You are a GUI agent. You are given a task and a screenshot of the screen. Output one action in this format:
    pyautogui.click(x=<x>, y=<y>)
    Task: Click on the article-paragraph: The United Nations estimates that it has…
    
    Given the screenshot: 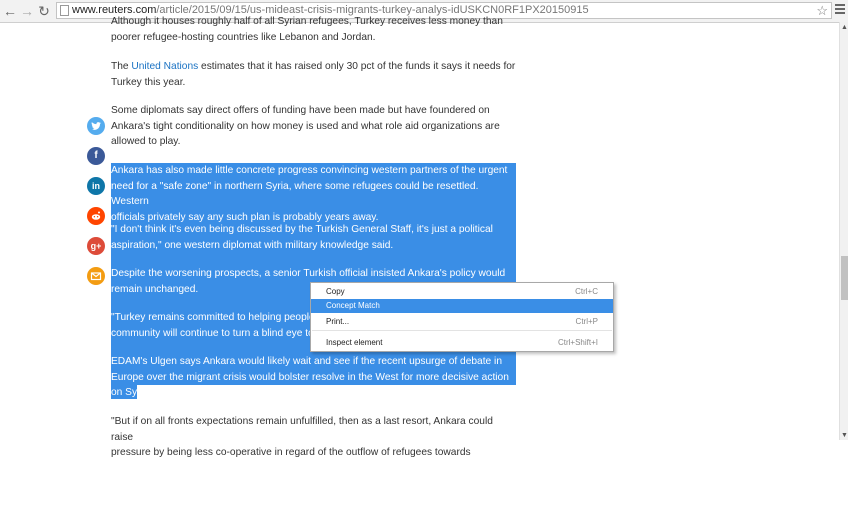 What is the action you would take?
    pyautogui.click(x=313, y=74)
    